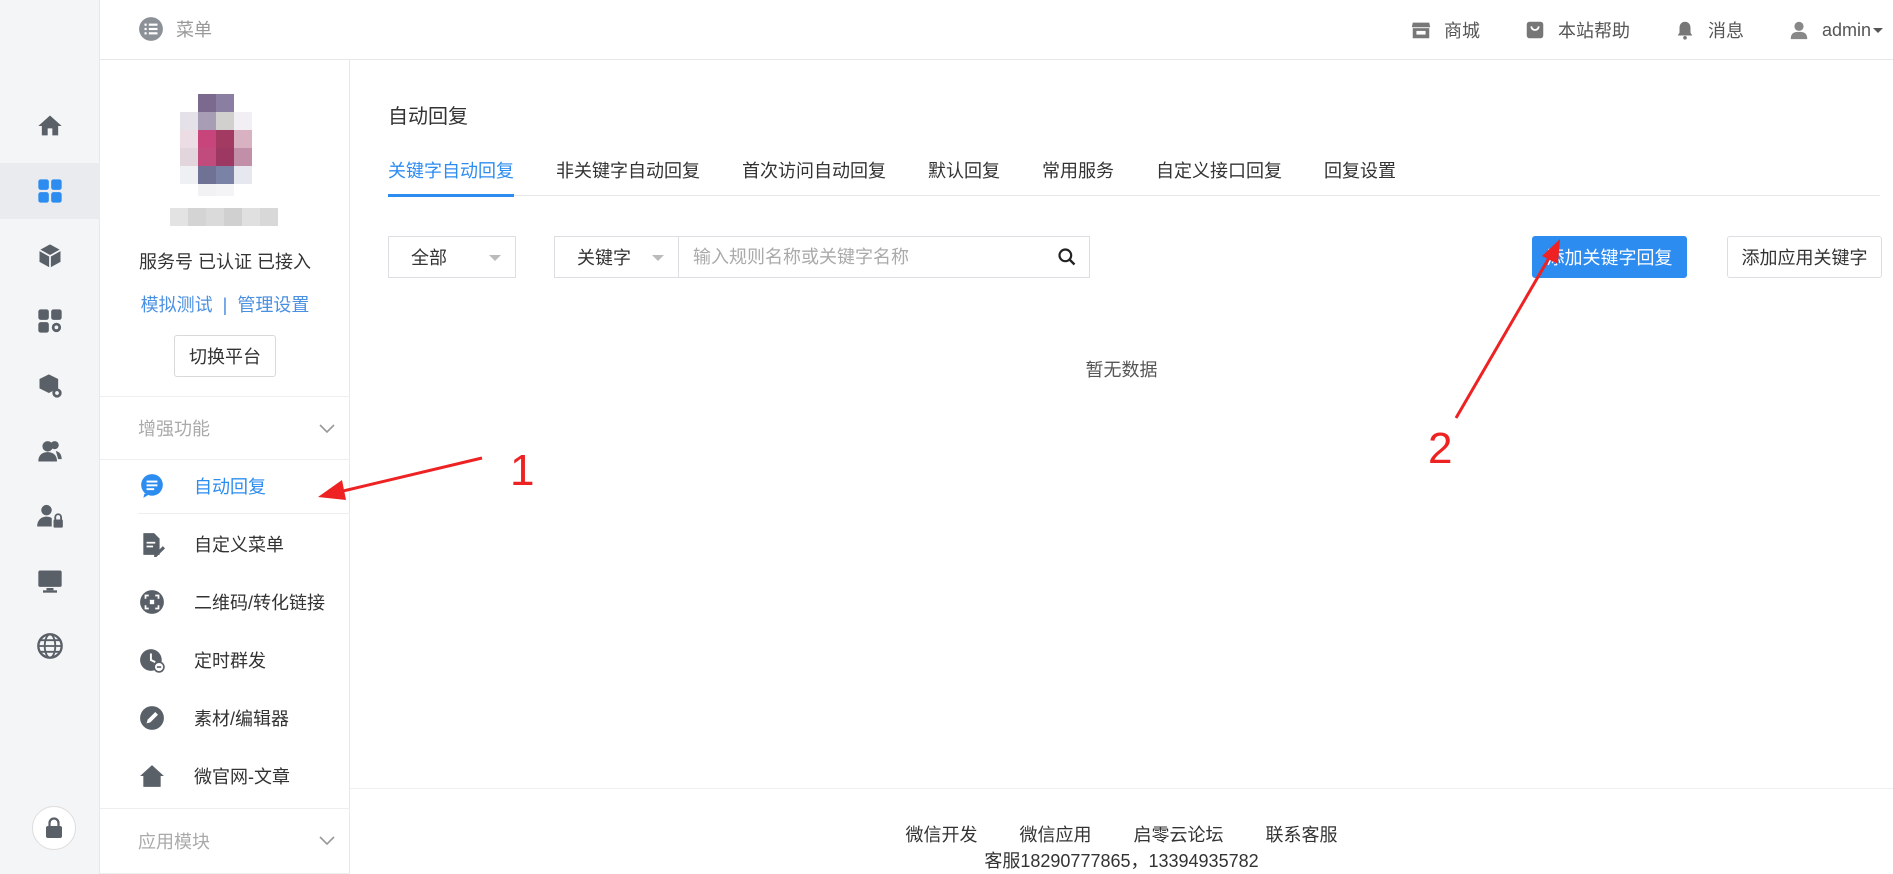  What do you see at coordinates (996, 30) in the screenshot?
I see `top-bar: 菜单 商城 本站帮助 消息 admin` at bounding box center [996, 30].